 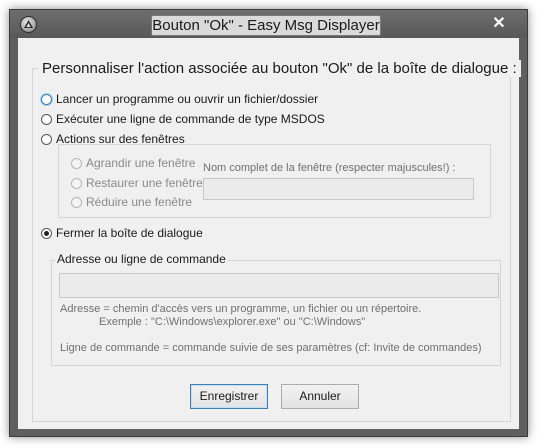 I want to click on cancel-button: Annuler, so click(x=320, y=396).